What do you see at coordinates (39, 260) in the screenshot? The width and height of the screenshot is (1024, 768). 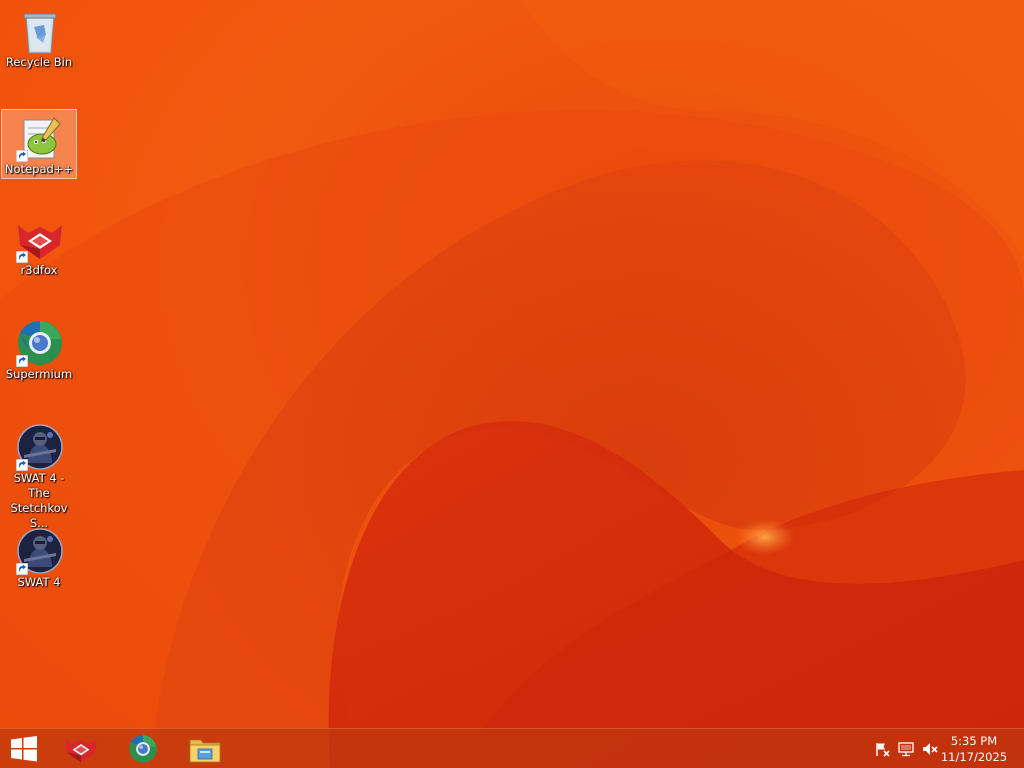 I see `desktop-icon-r3dfox: r3dfox` at bounding box center [39, 260].